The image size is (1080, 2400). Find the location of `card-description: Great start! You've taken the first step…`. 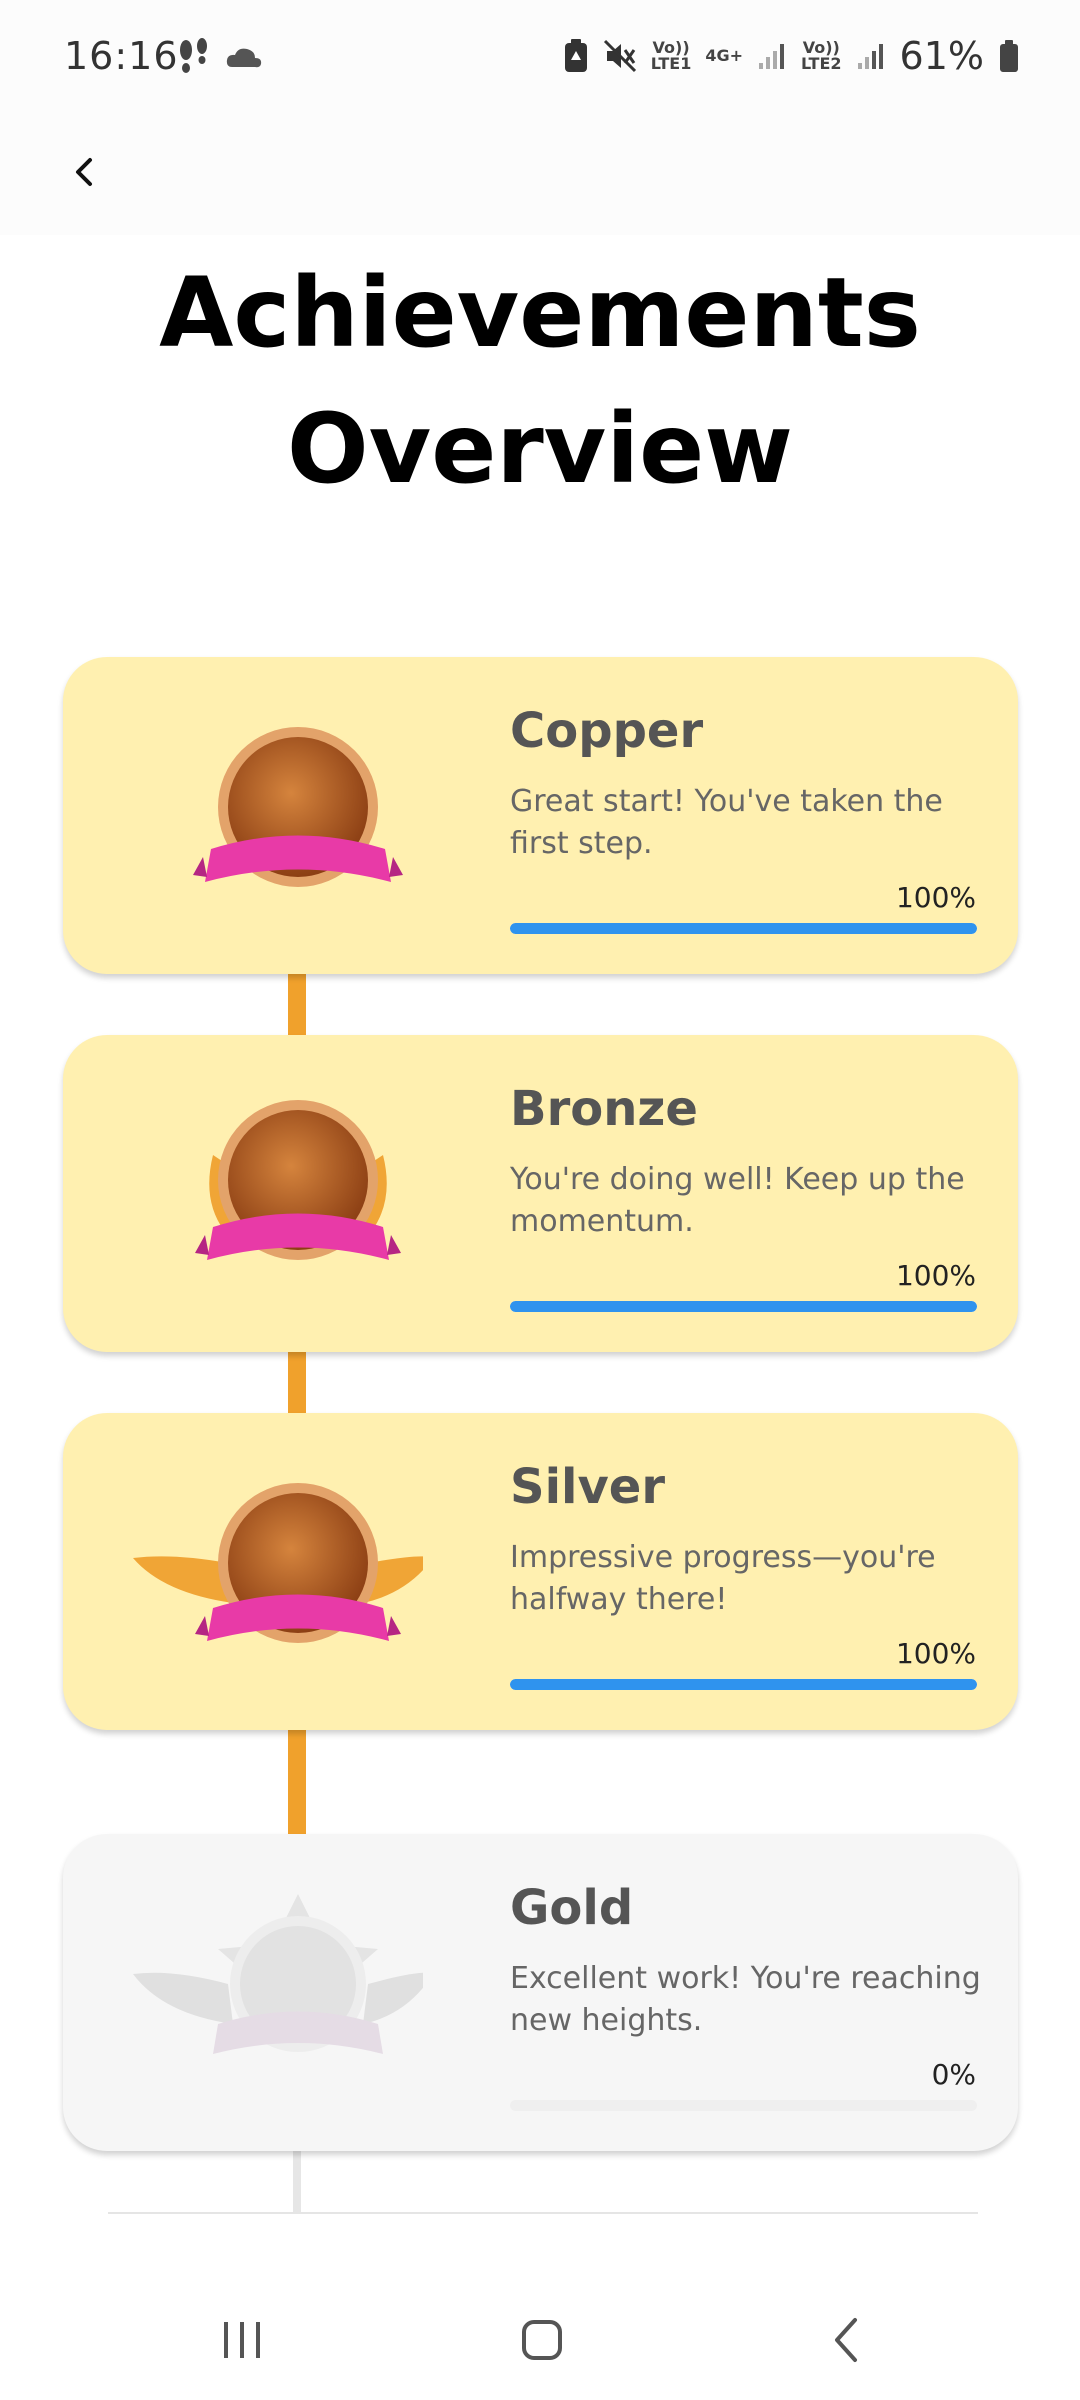

card-description: Great start! You've taken the first step… is located at coordinates (726, 822).